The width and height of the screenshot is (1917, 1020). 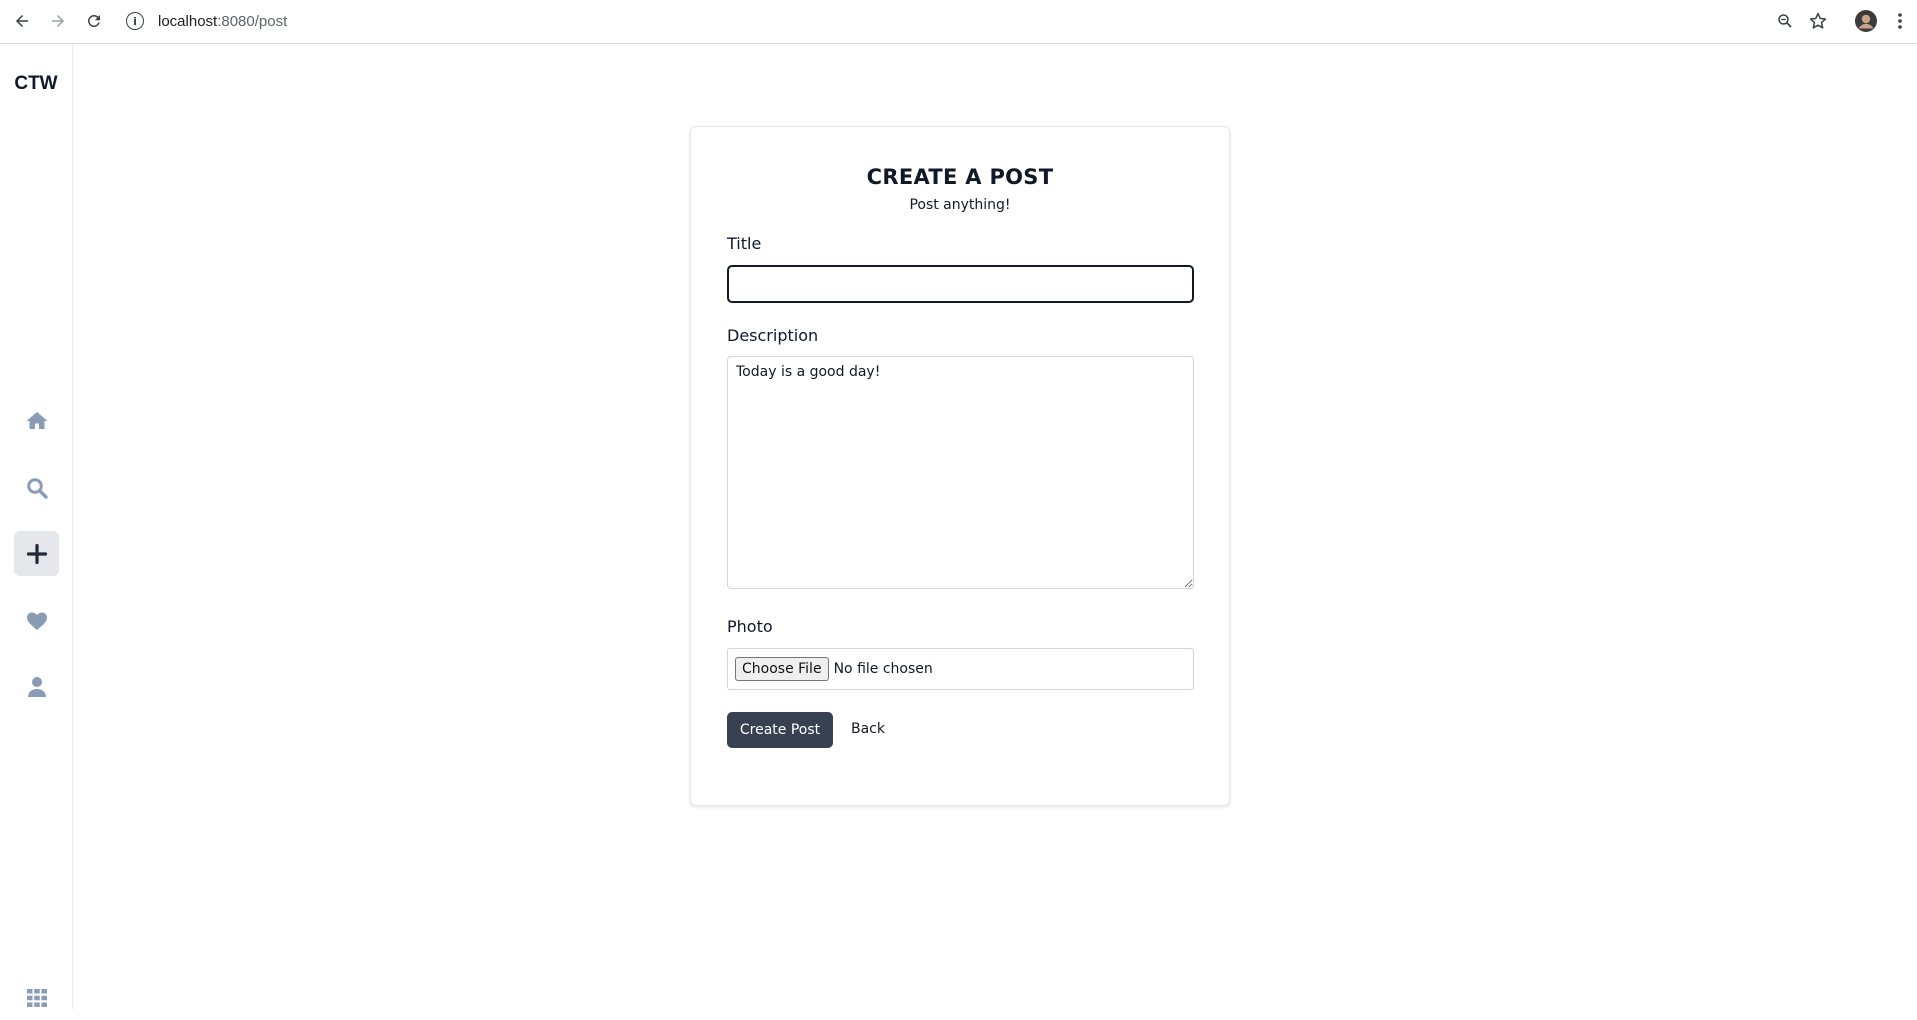 I want to click on zoom-icon, so click(x=1785, y=21).